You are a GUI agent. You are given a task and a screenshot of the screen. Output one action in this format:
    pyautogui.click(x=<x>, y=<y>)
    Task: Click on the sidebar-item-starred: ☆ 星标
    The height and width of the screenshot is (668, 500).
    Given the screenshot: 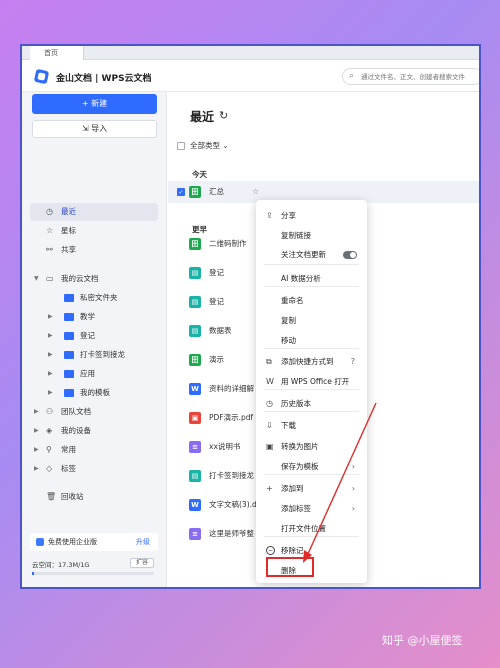 What is the action you would take?
    pyautogui.click(x=94, y=231)
    